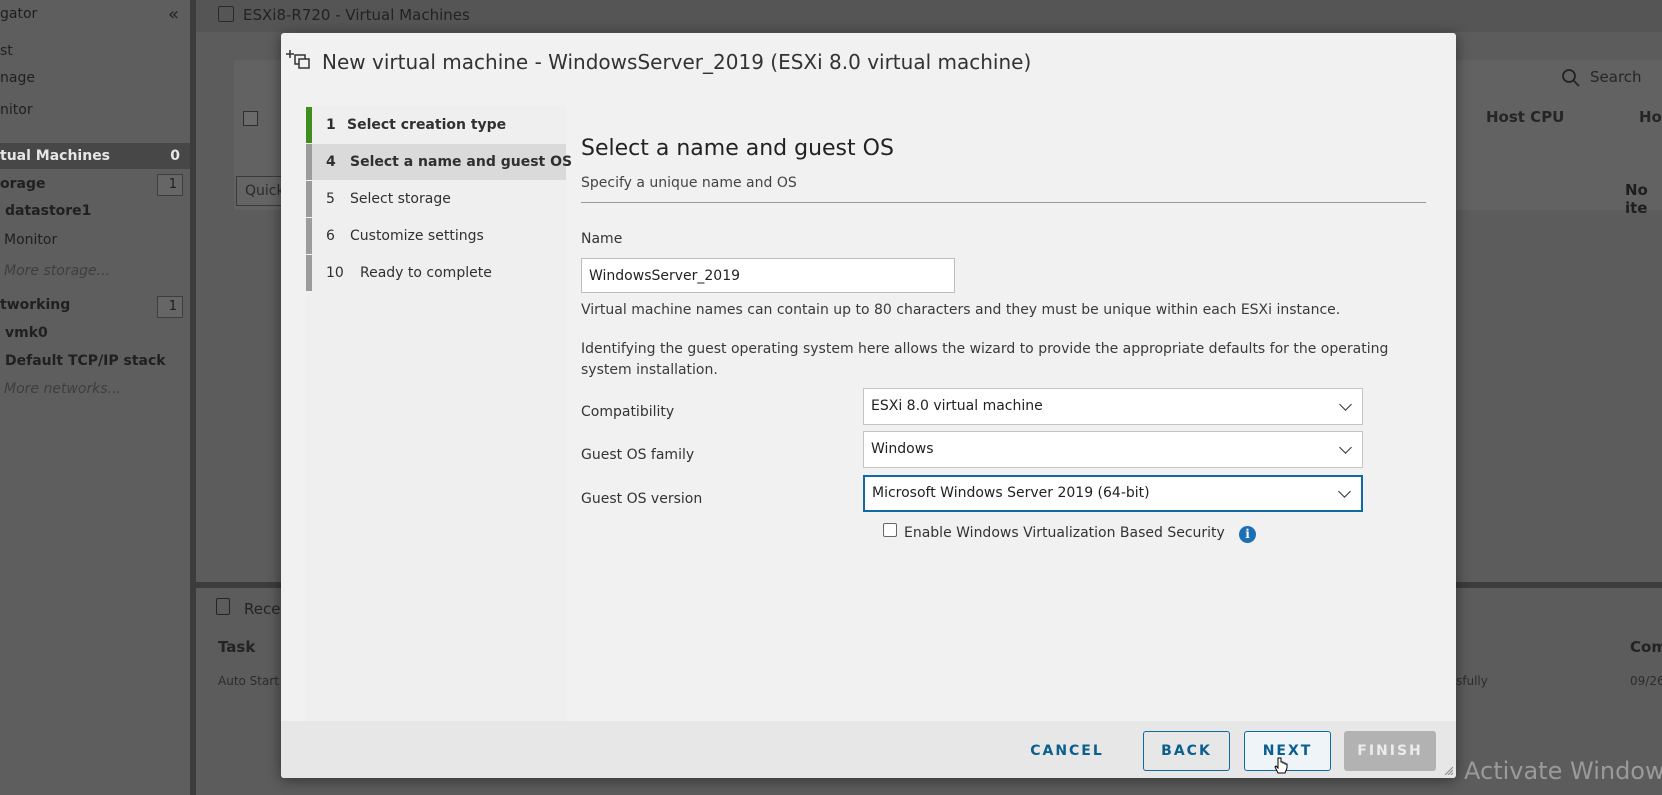 Image resolution: width=1662 pixels, height=795 pixels. I want to click on nav-item-datastore-monitor: Monitor, so click(30, 240).